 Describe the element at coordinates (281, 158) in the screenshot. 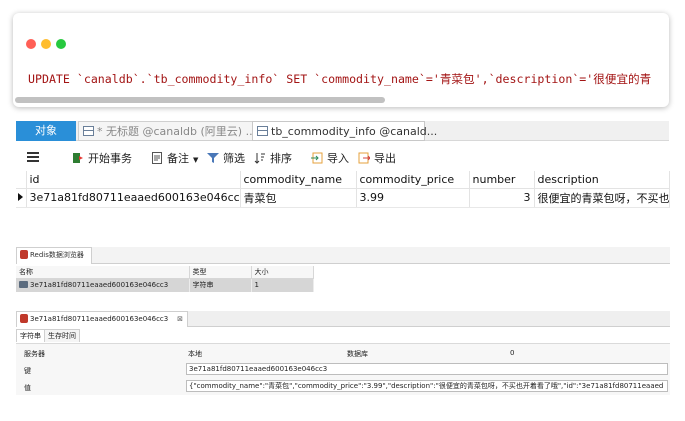

I see `sort-label: 排序` at that location.